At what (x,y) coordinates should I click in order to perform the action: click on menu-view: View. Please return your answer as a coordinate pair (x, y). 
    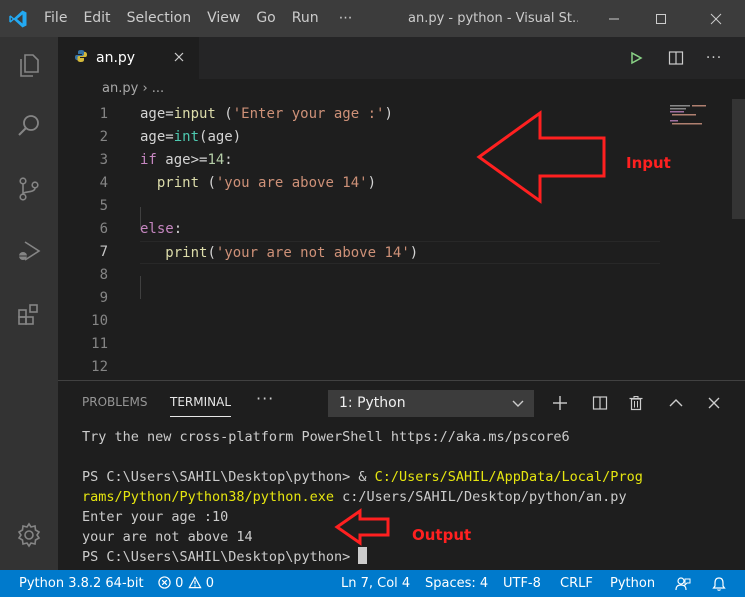
    Looking at the image, I should click on (223, 18).